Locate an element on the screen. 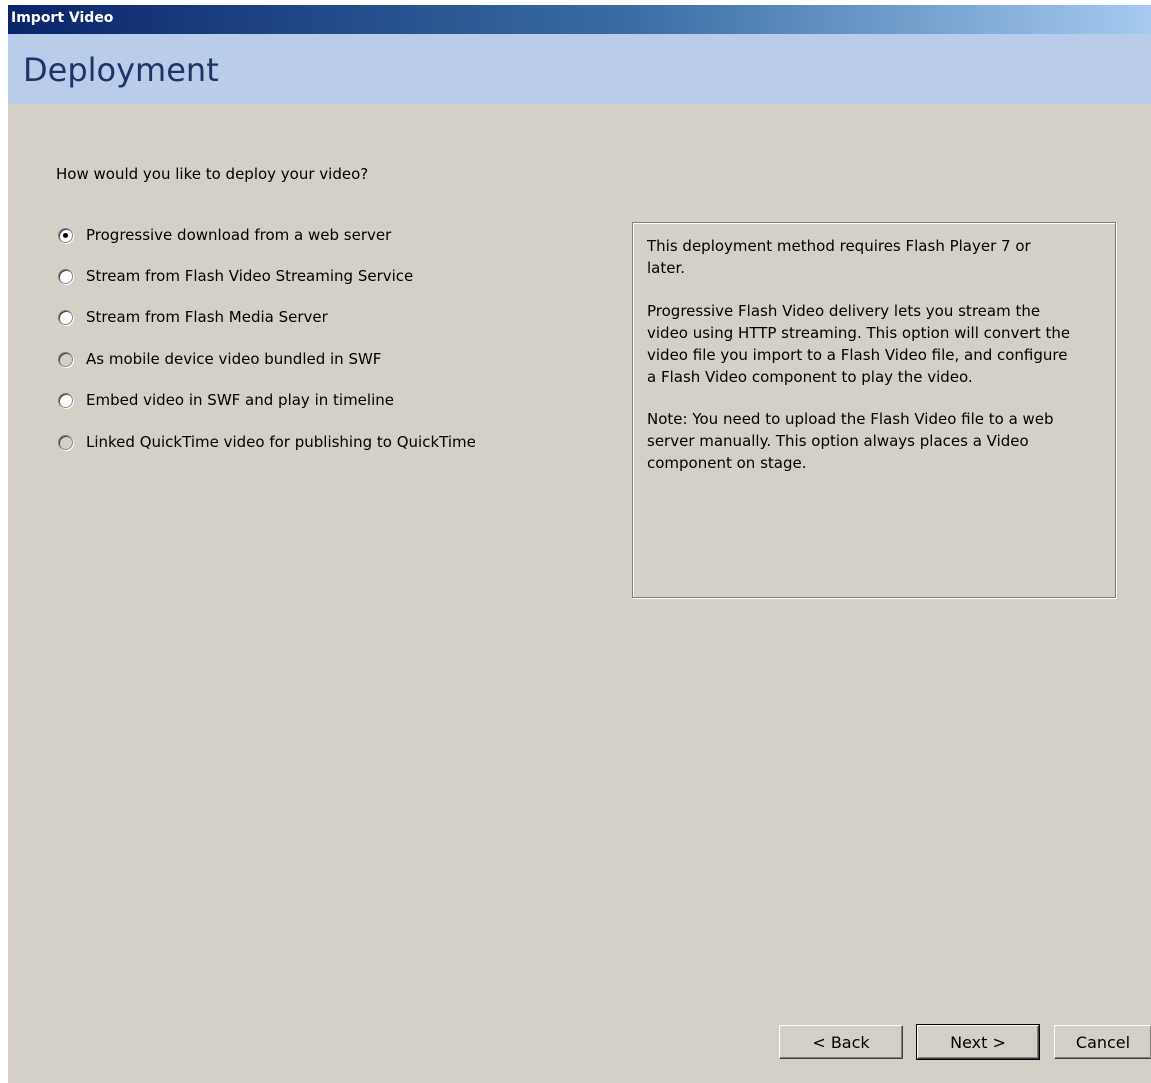 This screenshot has height=1083, width=1151. radio-embed-in-swf is located at coordinates (65, 400).